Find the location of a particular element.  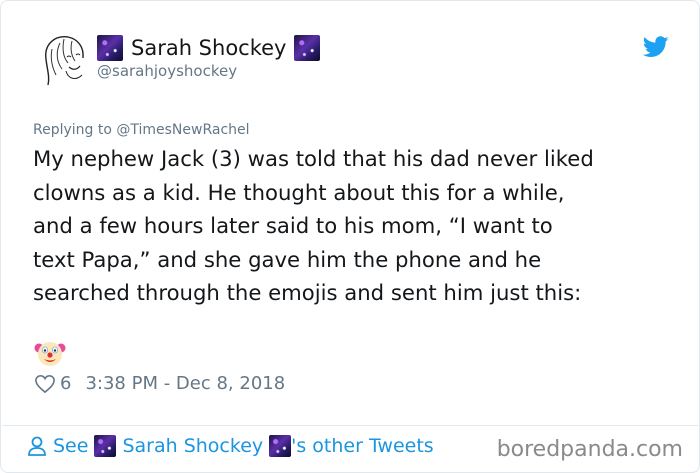

footer-suffix: 's other Tweets is located at coordinates (362, 446).